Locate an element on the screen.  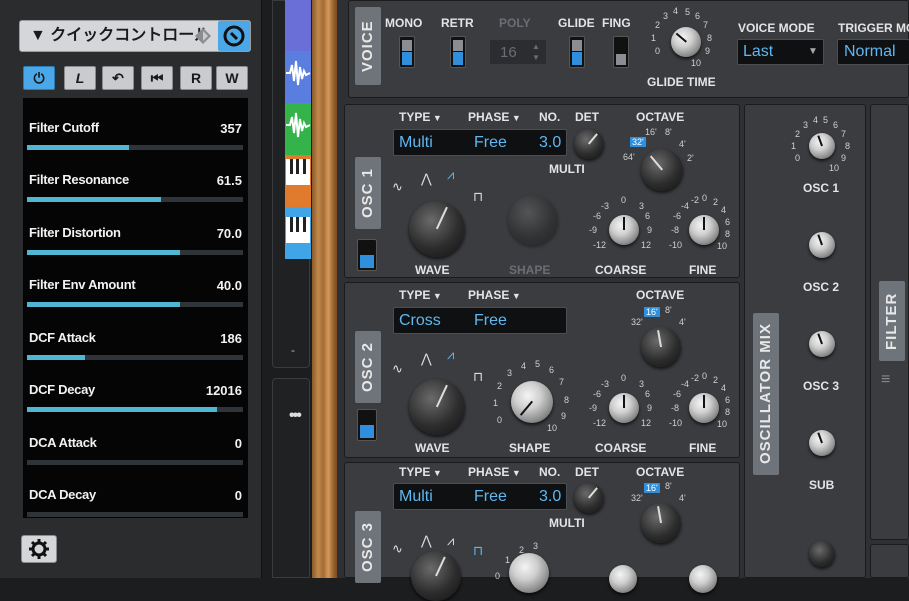
osc3-level-knob is located at coordinates (822, 344).